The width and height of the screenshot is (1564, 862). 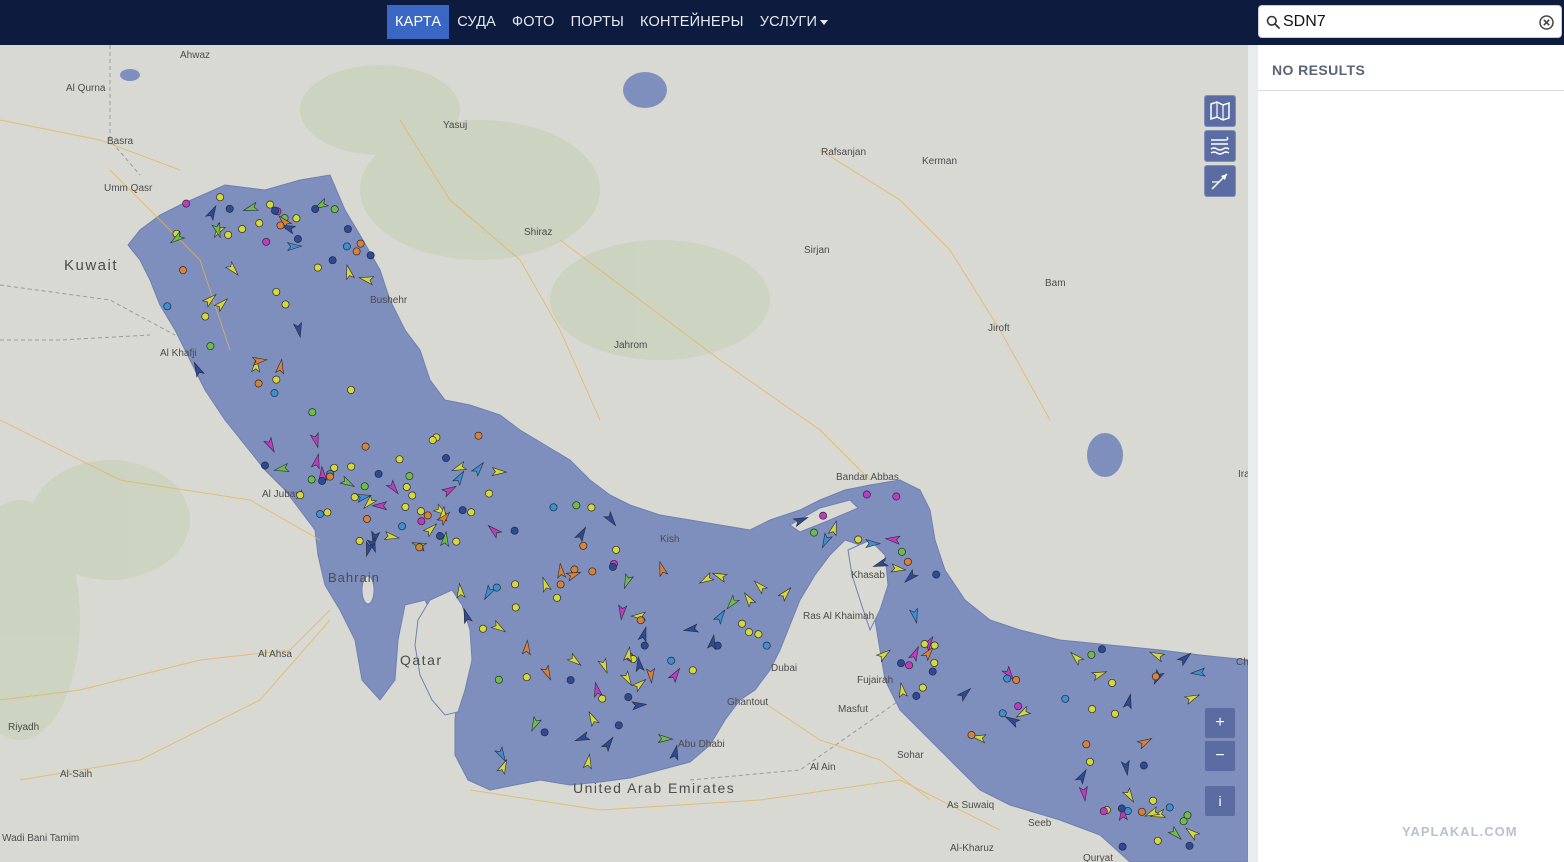 I want to click on nav-map: КАРТА, so click(x=418, y=22).